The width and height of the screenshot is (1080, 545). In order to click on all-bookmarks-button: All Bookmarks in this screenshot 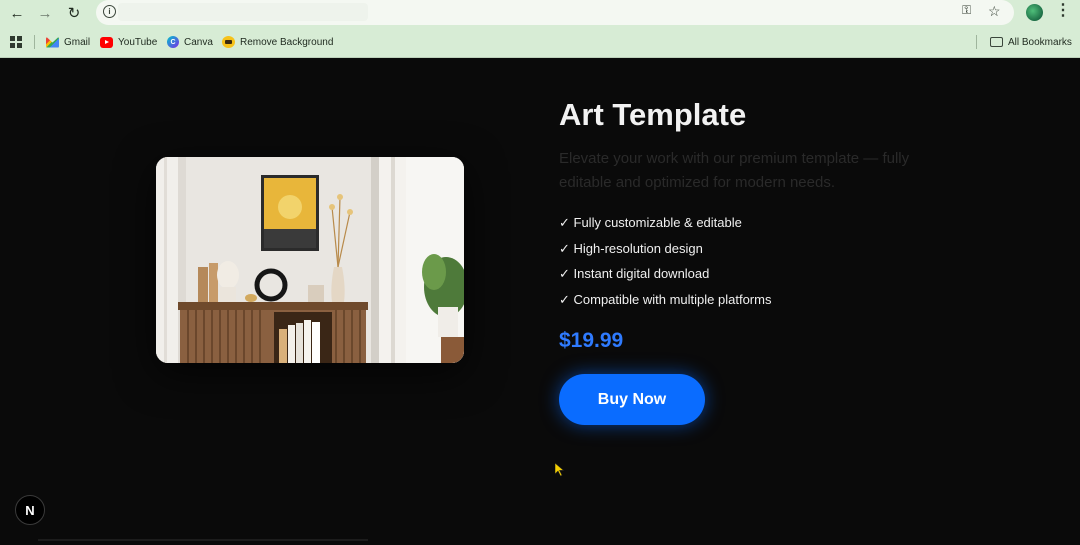, I will do `click(1031, 42)`.